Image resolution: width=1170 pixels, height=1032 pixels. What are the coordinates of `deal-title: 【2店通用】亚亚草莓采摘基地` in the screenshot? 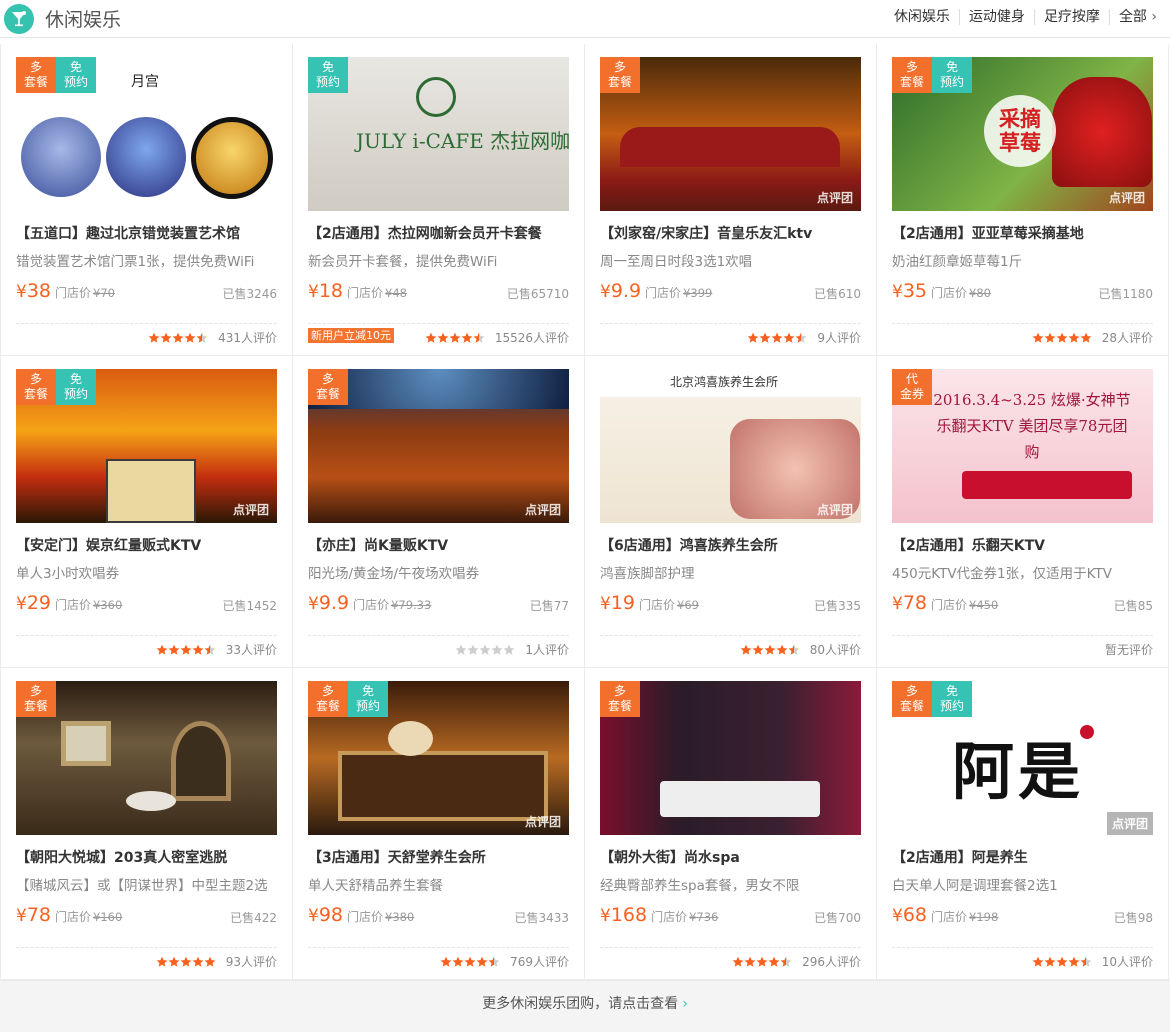 It's located at (1022, 233).